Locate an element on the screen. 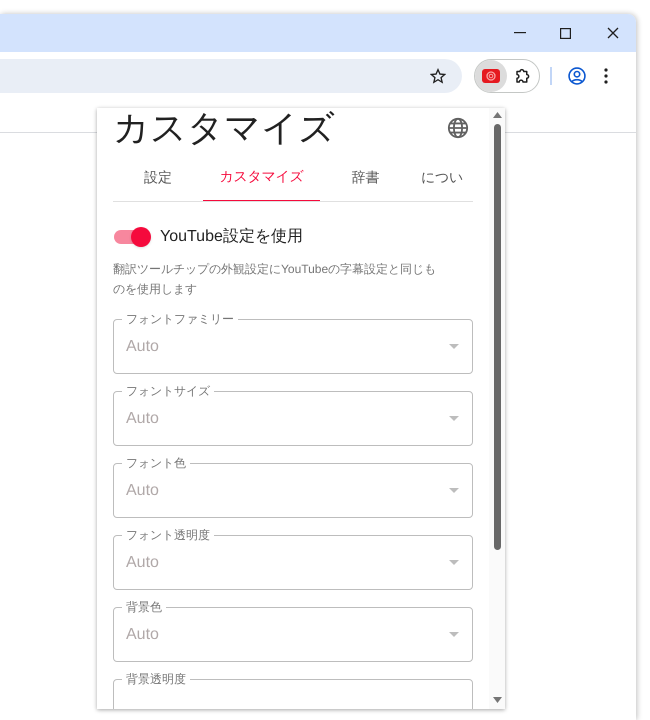  field-label: 背景透明度 is located at coordinates (156, 679).